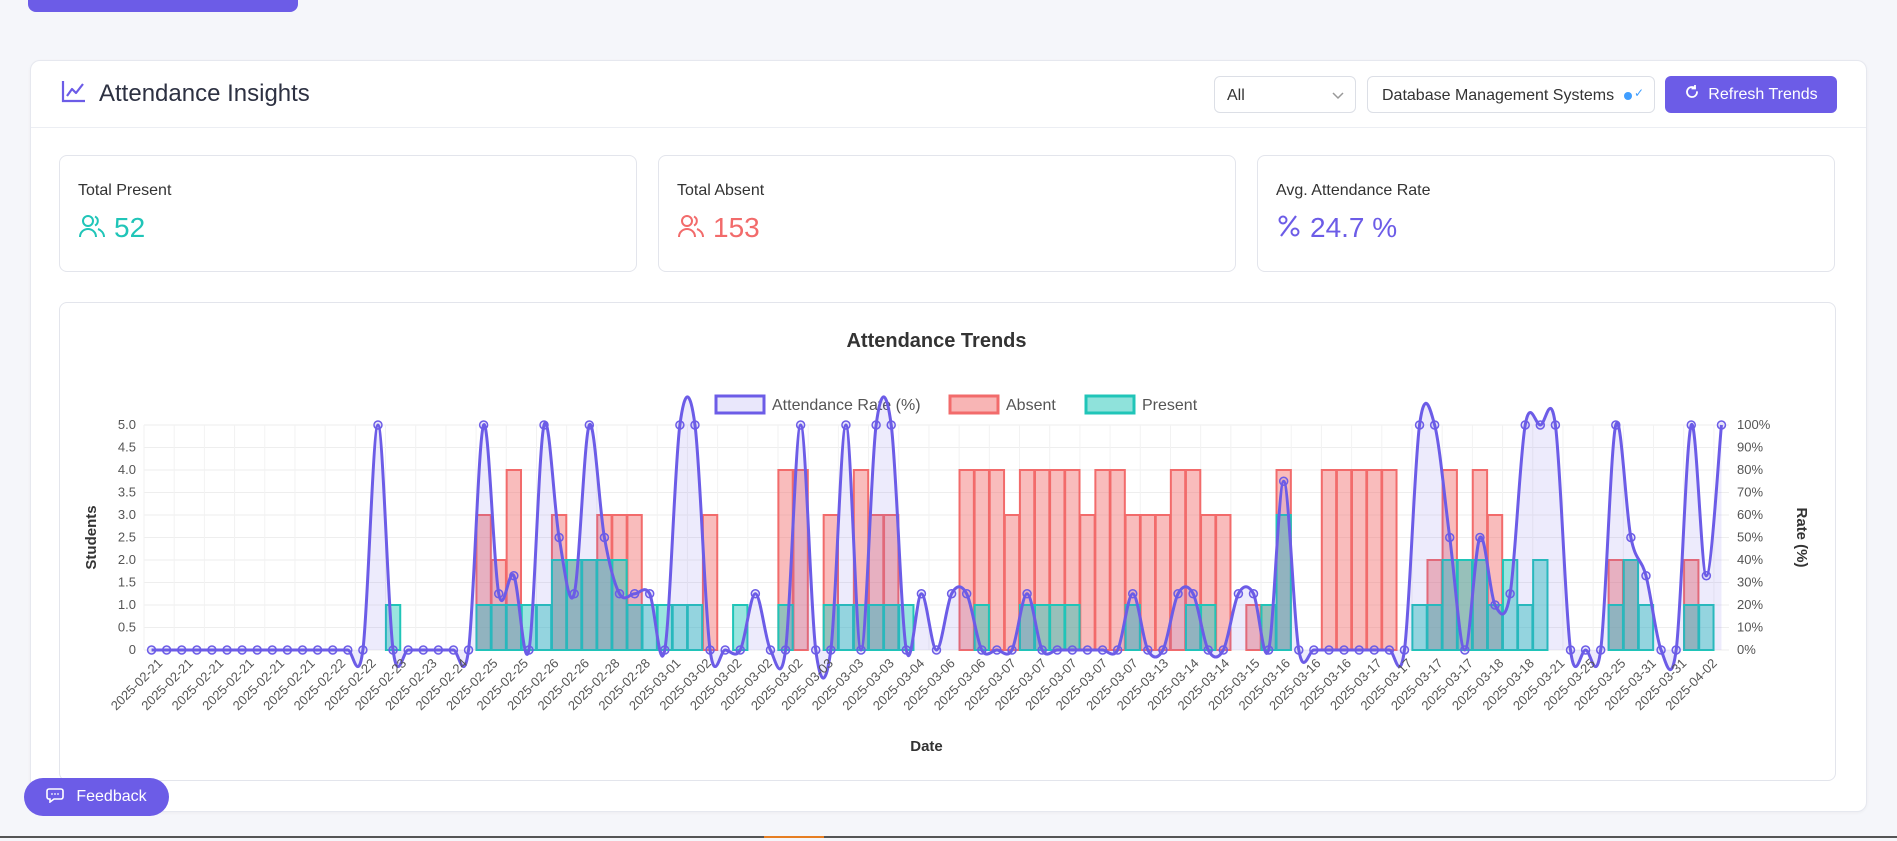 The image size is (1897, 841). What do you see at coordinates (1750, 469) in the screenshot?
I see `y2-tick-label: 80%` at bounding box center [1750, 469].